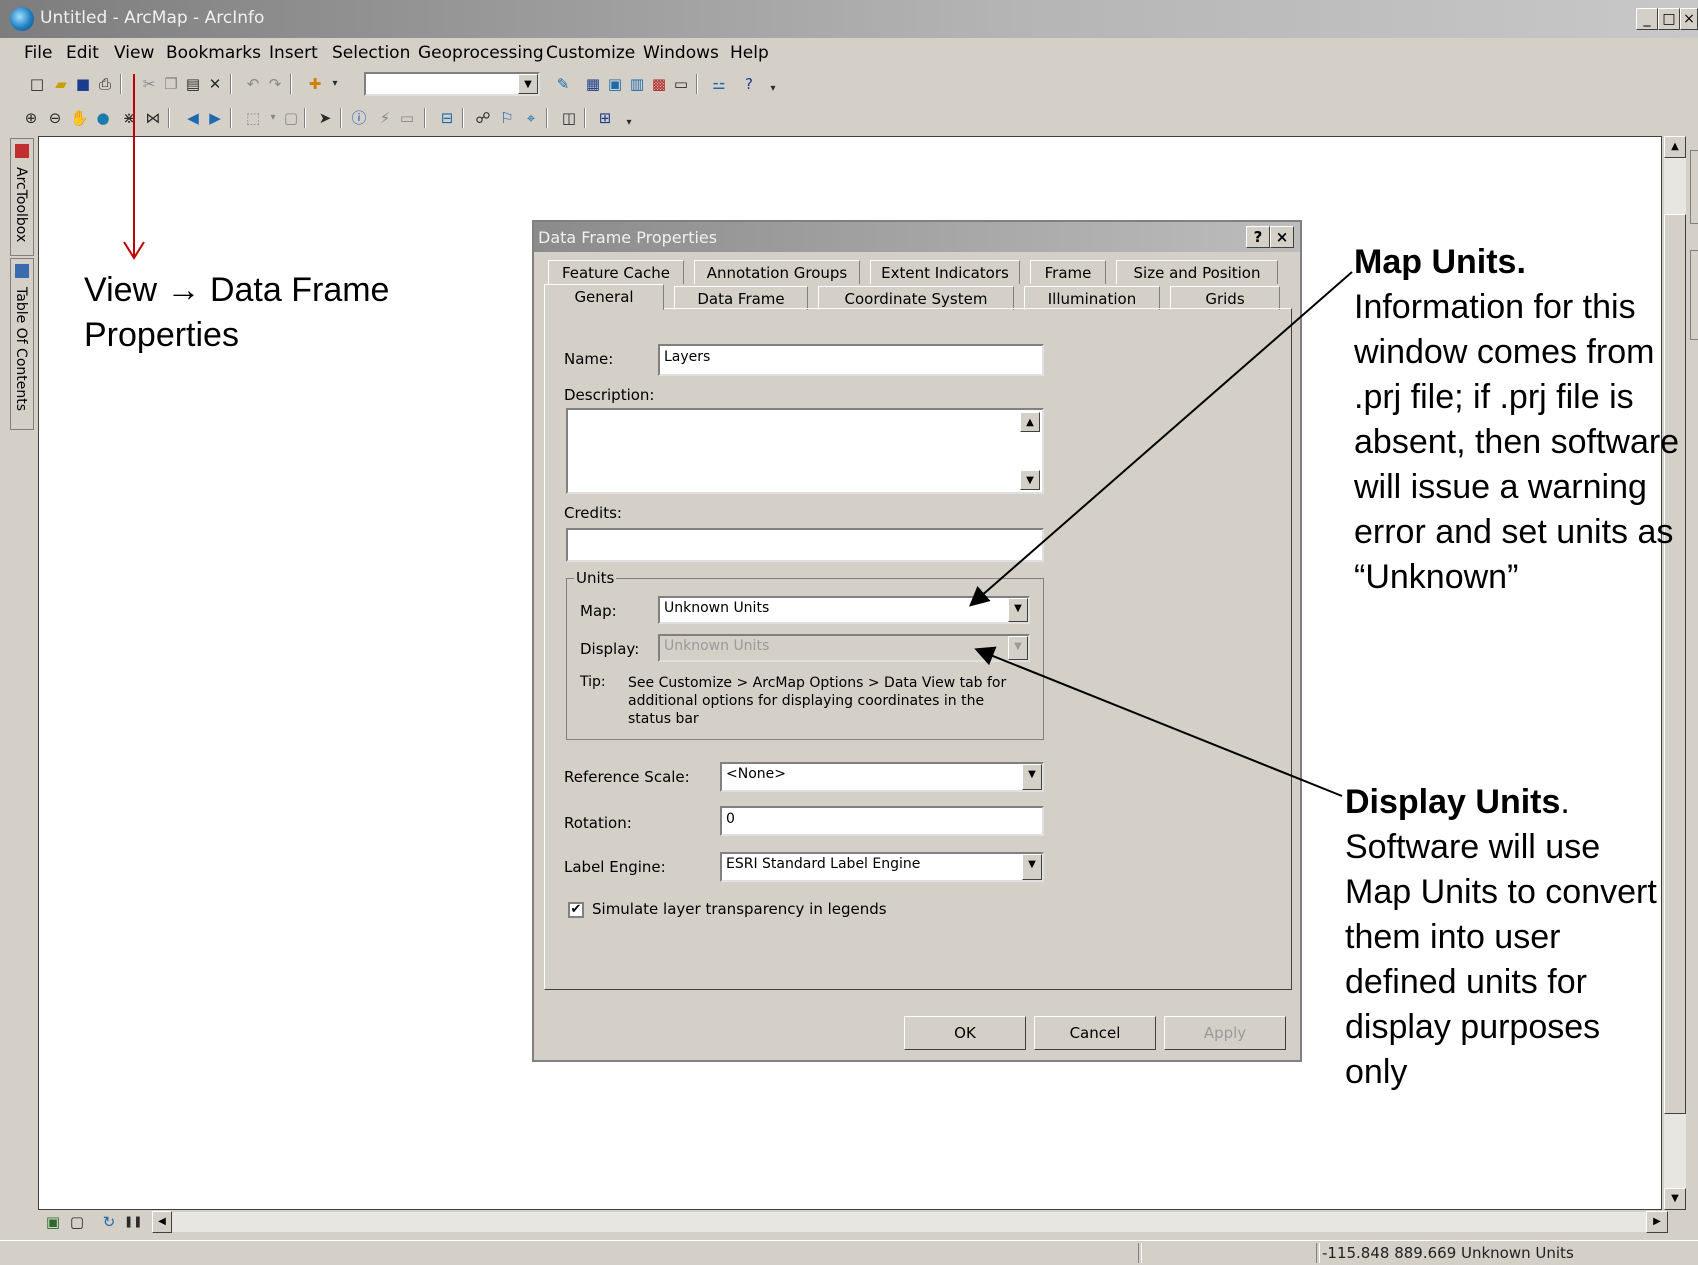  I want to click on scroll-left-icon: ◀, so click(162, 1222).